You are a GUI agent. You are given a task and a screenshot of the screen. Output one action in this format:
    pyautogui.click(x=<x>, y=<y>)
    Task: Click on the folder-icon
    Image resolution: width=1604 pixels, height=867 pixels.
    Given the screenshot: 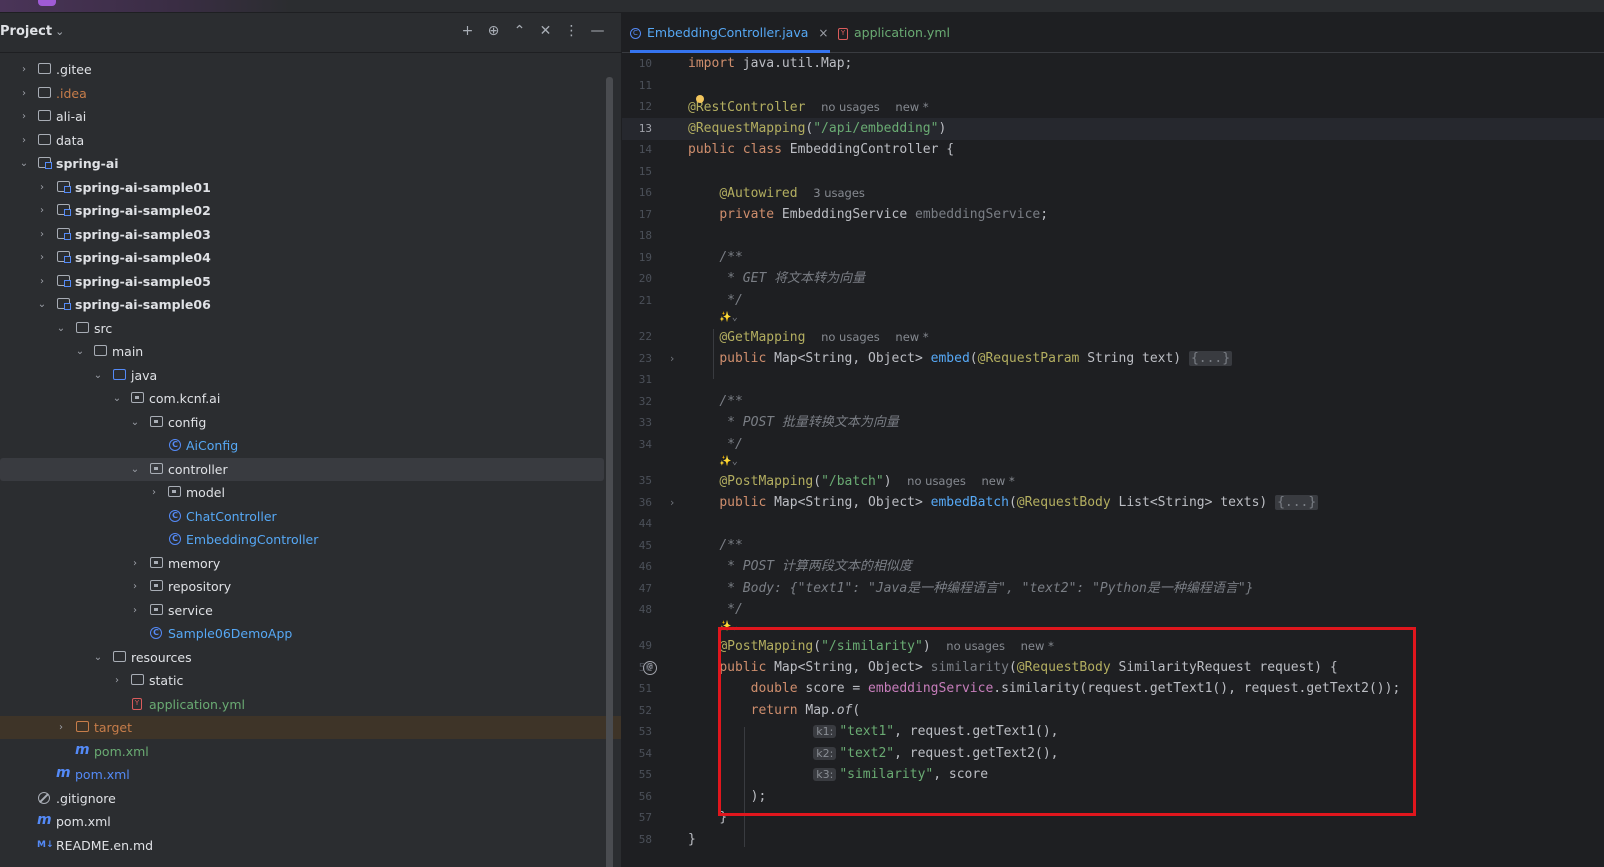 What is the action you would take?
    pyautogui.click(x=44, y=92)
    